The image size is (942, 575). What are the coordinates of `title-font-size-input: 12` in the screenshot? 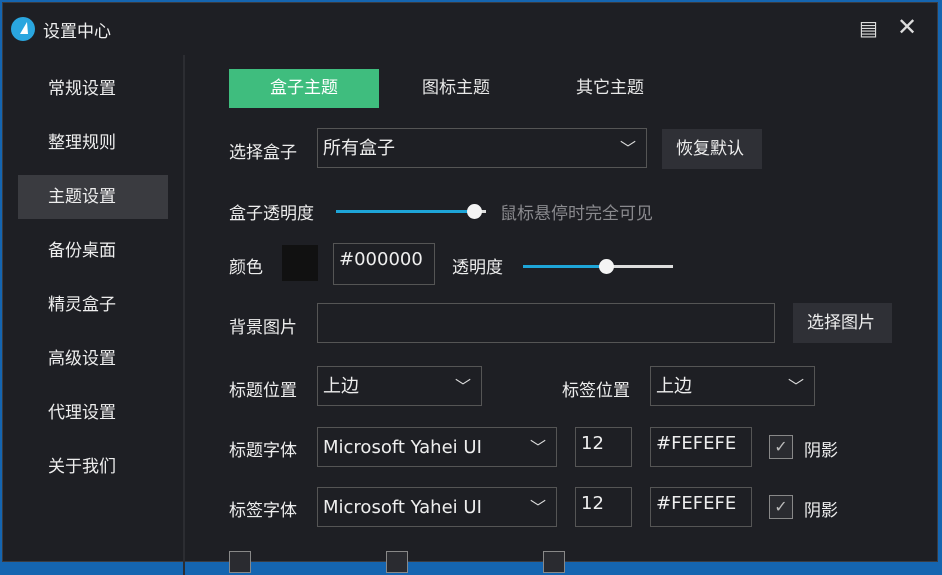 It's located at (603, 447).